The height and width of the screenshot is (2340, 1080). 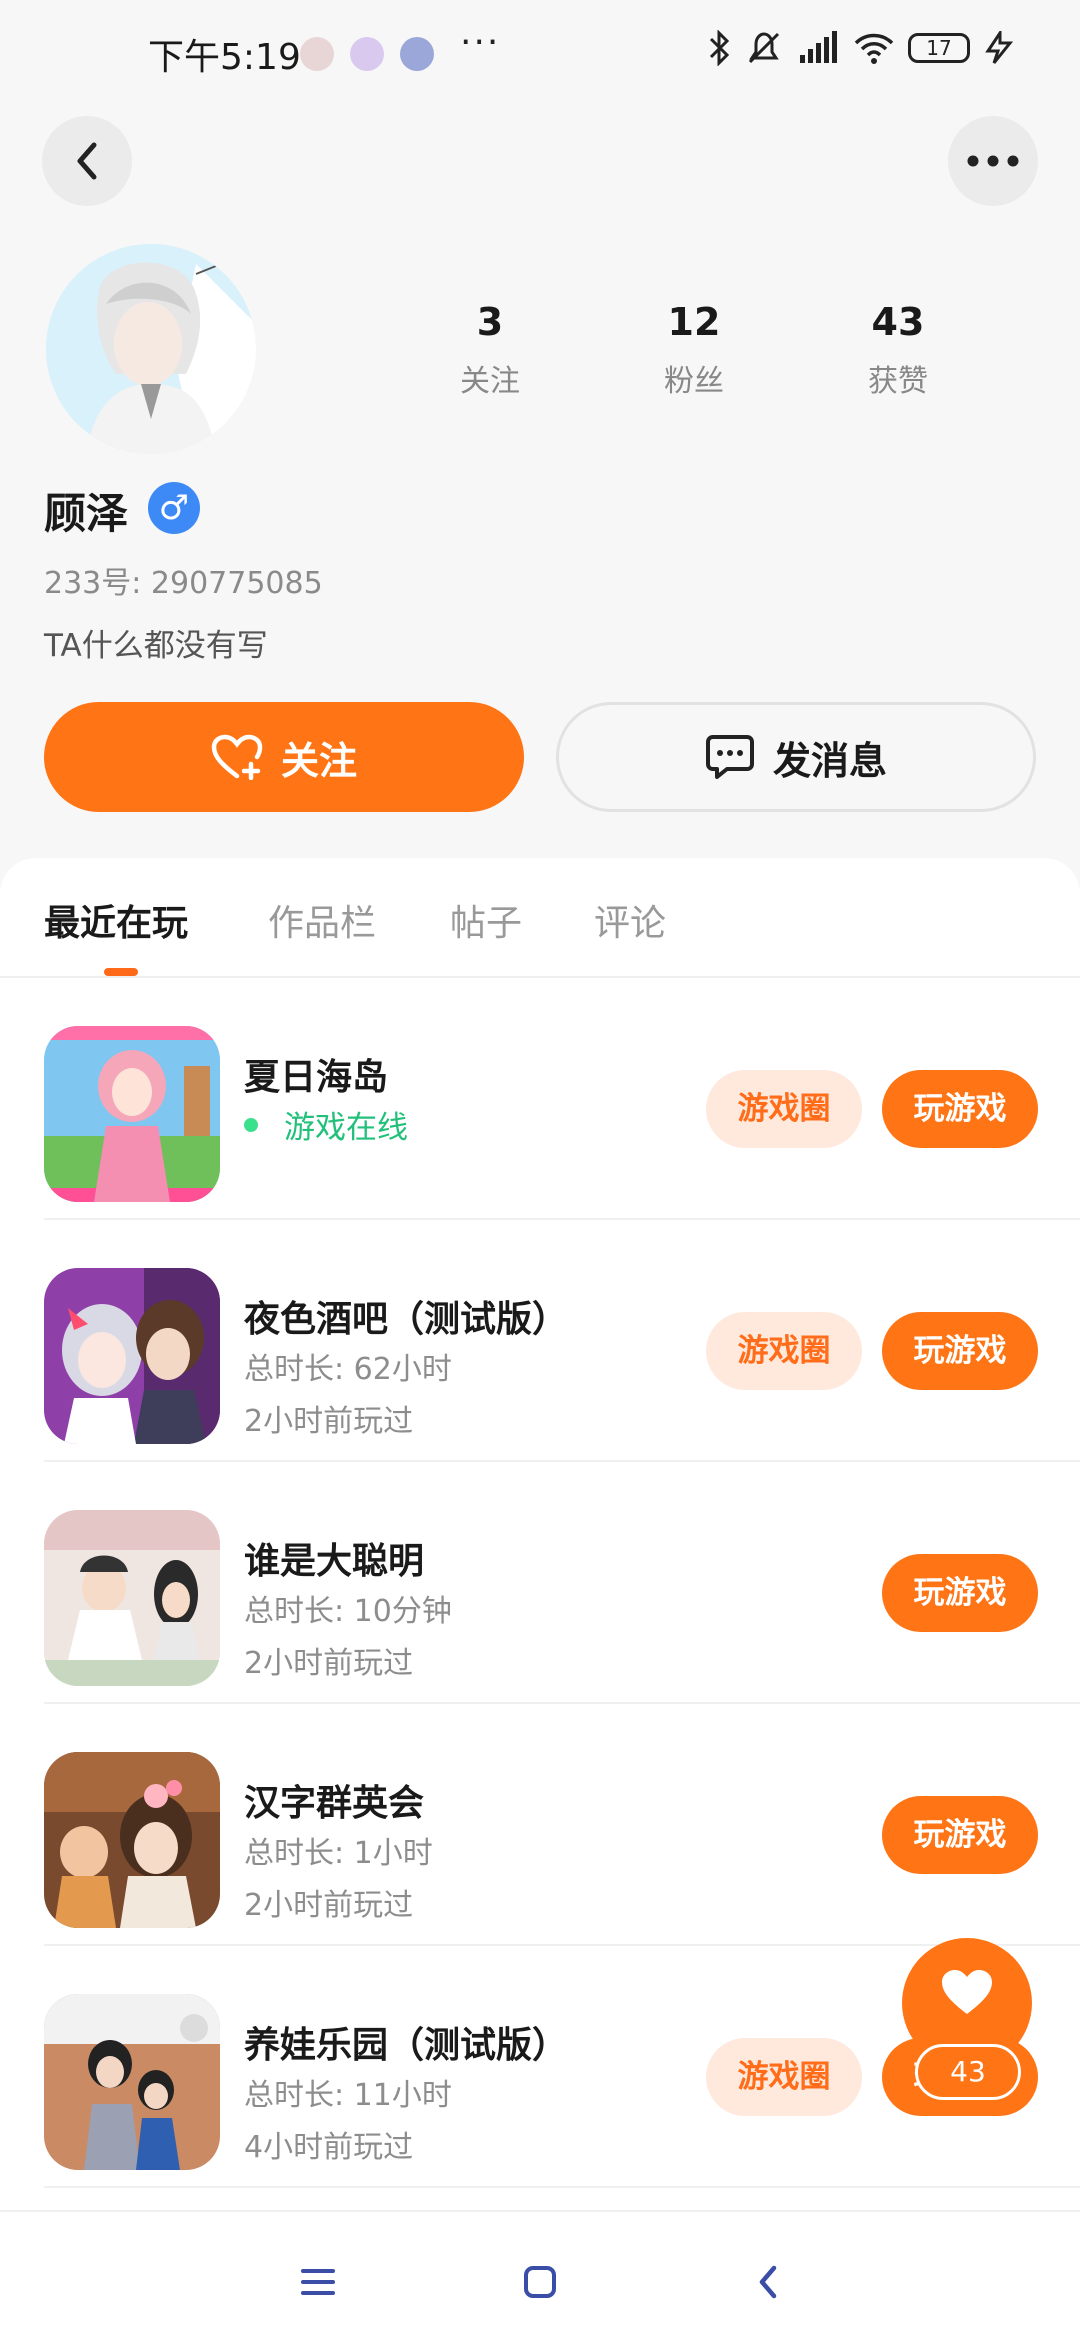 What do you see at coordinates (334, 1561) in the screenshot?
I see `game-name: 谁是大聪明` at bounding box center [334, 1561].